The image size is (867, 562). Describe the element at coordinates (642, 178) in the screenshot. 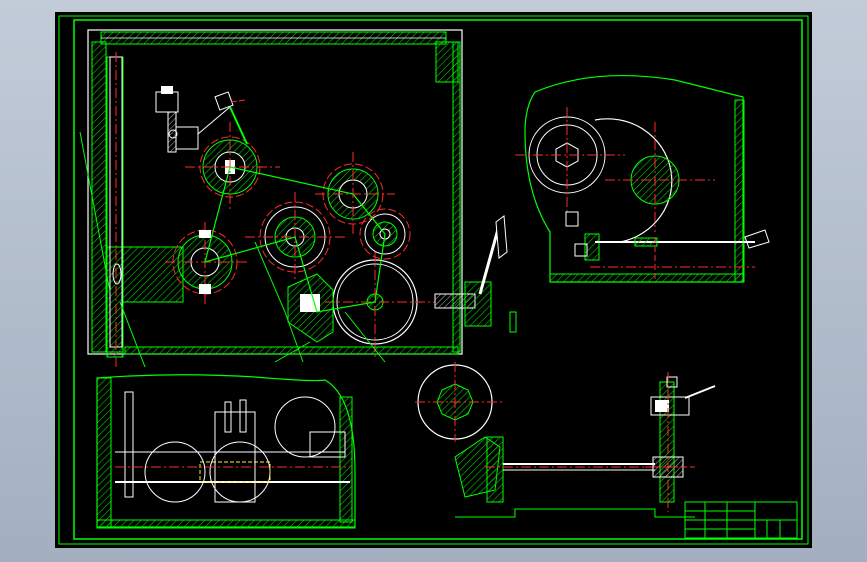

I see `side-view` at that location.